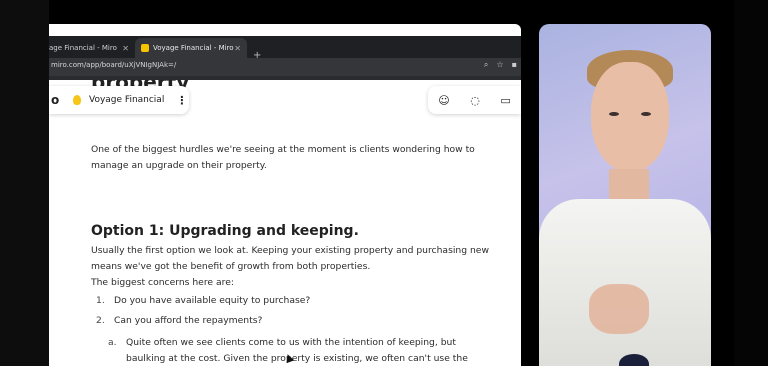 This screenshot has width=768, height=366. I want to click on address-bar: miro.com/app/board/uXjVNIgNJAk=/ ⌕ ☆ ▪, so click(285, 67).